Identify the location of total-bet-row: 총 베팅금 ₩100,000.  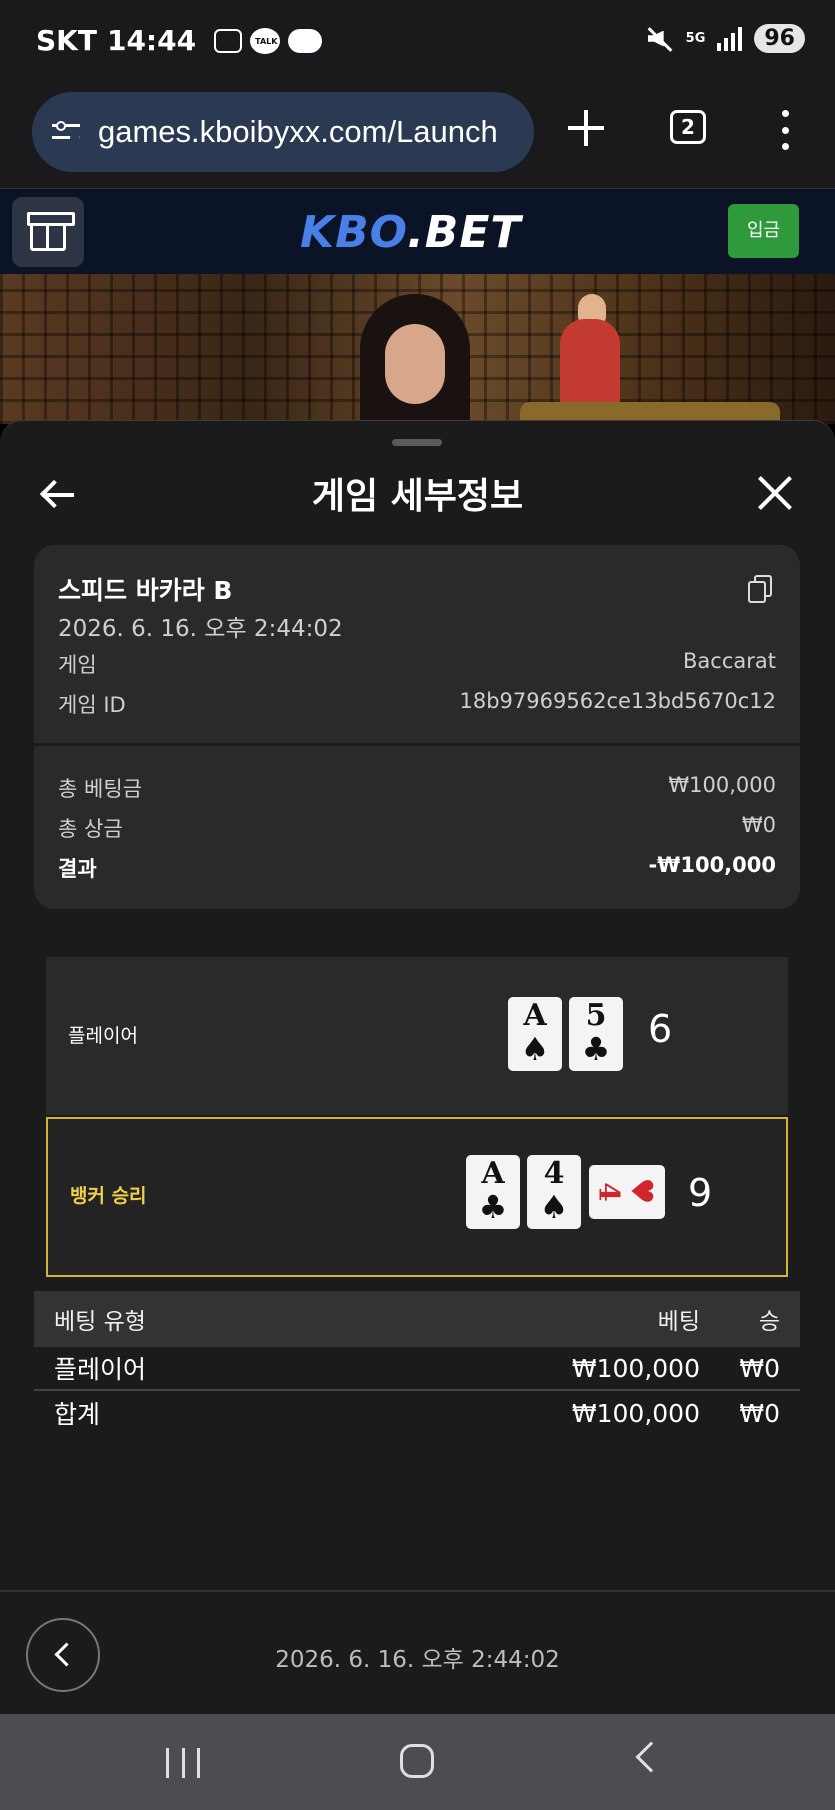
(417, 787).